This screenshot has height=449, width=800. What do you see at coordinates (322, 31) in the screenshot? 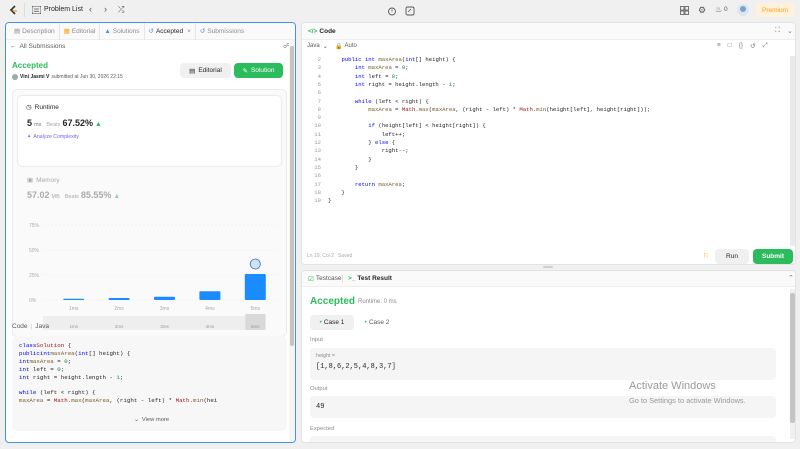
I see `code-tab: </> Code` at bounding box center [322, 31].